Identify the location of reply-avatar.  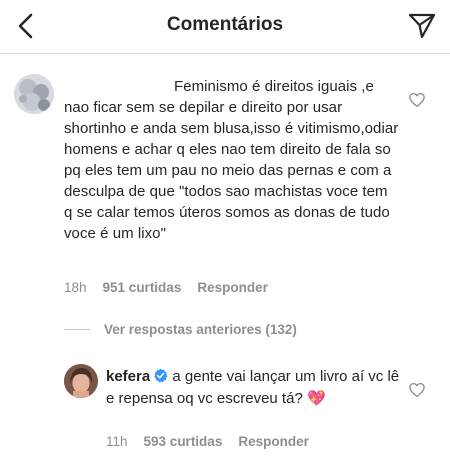
(81, 381).